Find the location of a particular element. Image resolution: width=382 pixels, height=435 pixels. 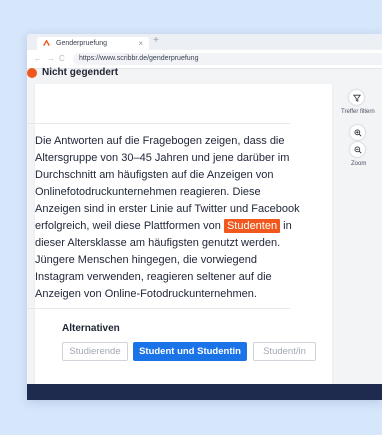

status-heading: Nicht gegendert is located at coordinates (72, 72).